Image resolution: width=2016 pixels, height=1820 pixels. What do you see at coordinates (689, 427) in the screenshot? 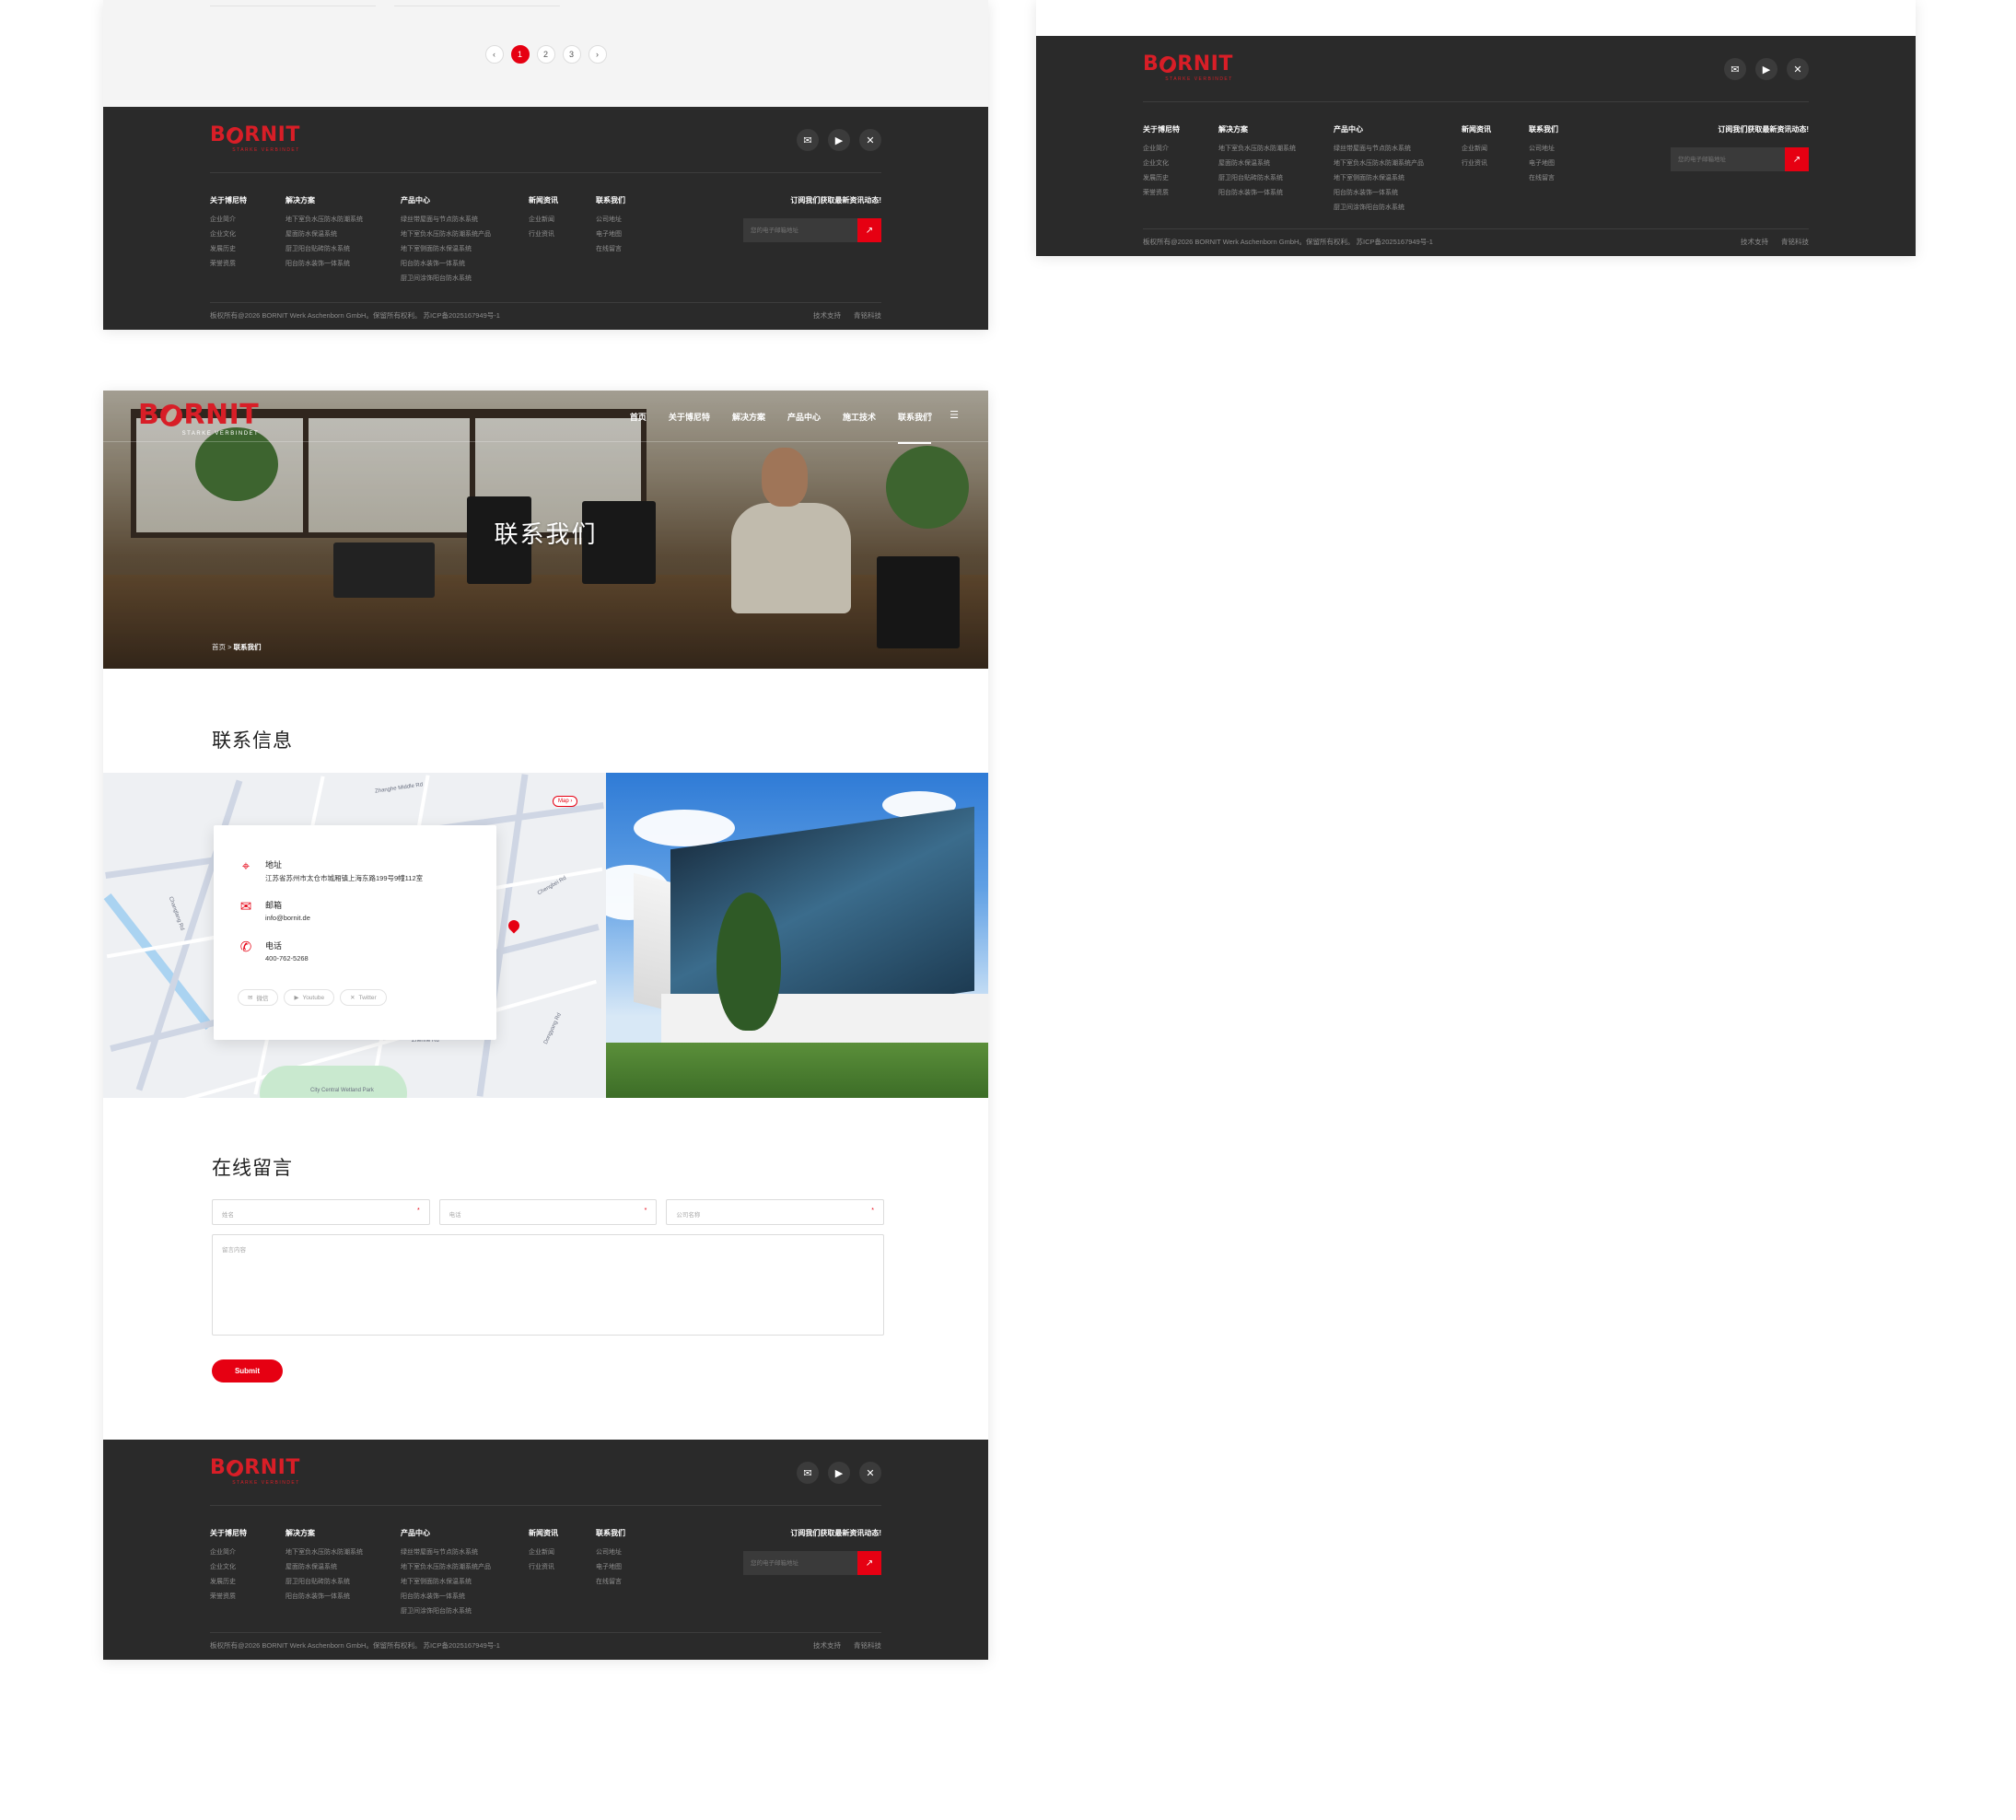
I see `nav-item-about: 关于博尼特` at bounding box center [689, 427].